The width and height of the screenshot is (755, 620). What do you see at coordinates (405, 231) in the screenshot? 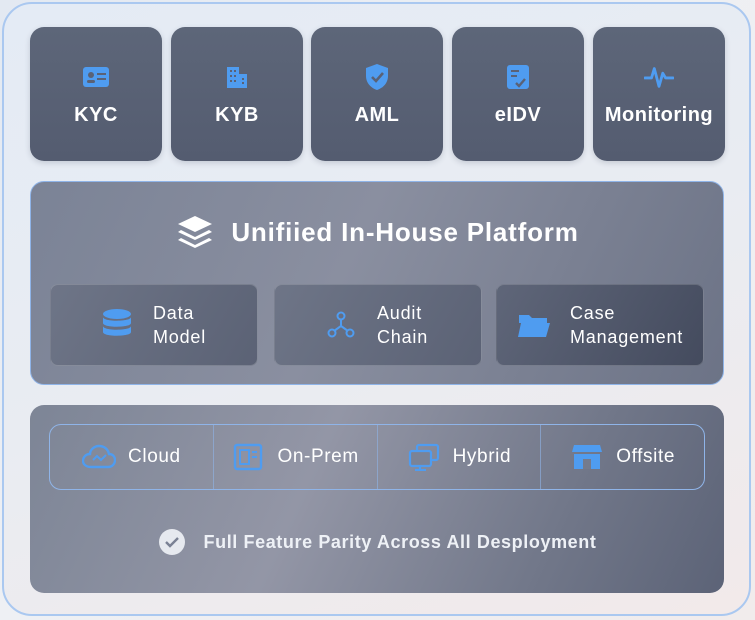
I see `platform-title-text: Unifiied In-House Platform` at bounding box center [405, 231].